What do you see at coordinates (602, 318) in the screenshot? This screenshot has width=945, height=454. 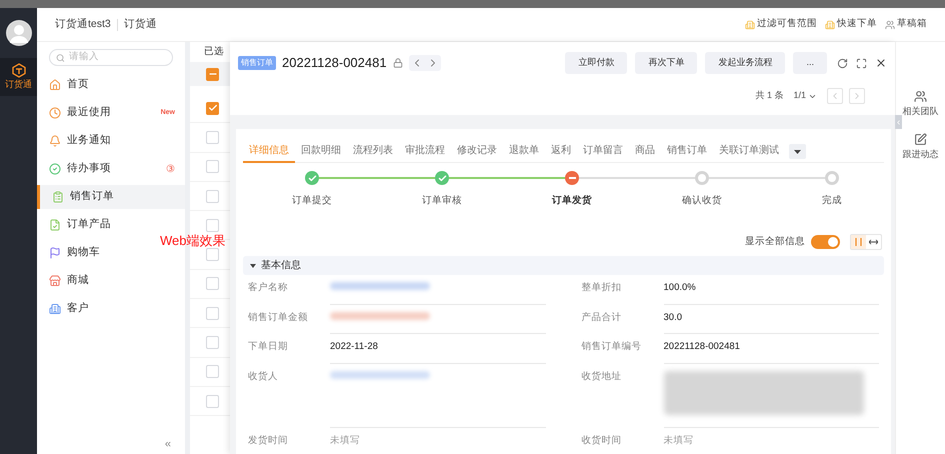 I see `field-label: 产品合计` at bounding box center [602, 318].